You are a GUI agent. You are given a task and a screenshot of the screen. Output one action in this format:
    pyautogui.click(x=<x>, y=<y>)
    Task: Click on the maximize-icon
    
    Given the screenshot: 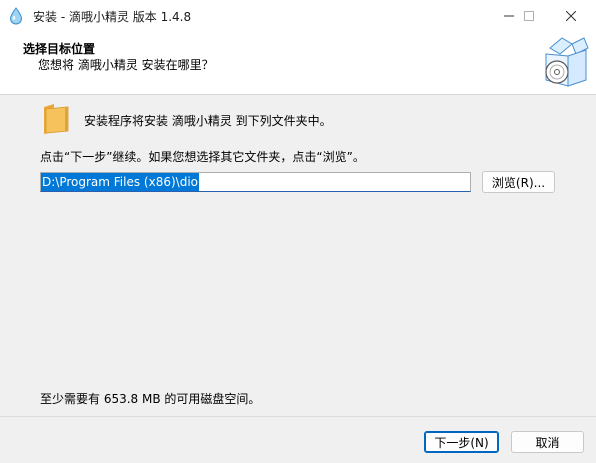 What is the action you would take?
    pyautogui.click(x=529, y=15)
    